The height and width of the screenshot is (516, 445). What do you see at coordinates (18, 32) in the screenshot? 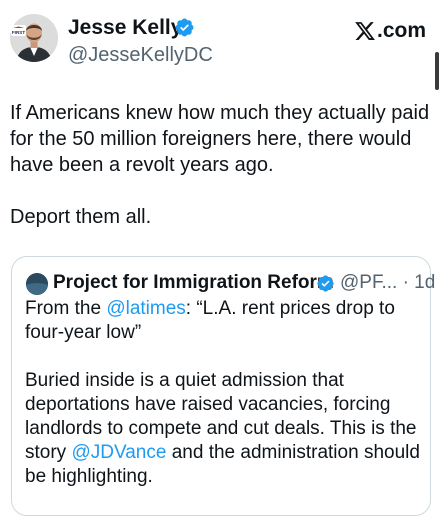
I see `avatar-badge-text: FIRST` at bounding box center [18, 32].